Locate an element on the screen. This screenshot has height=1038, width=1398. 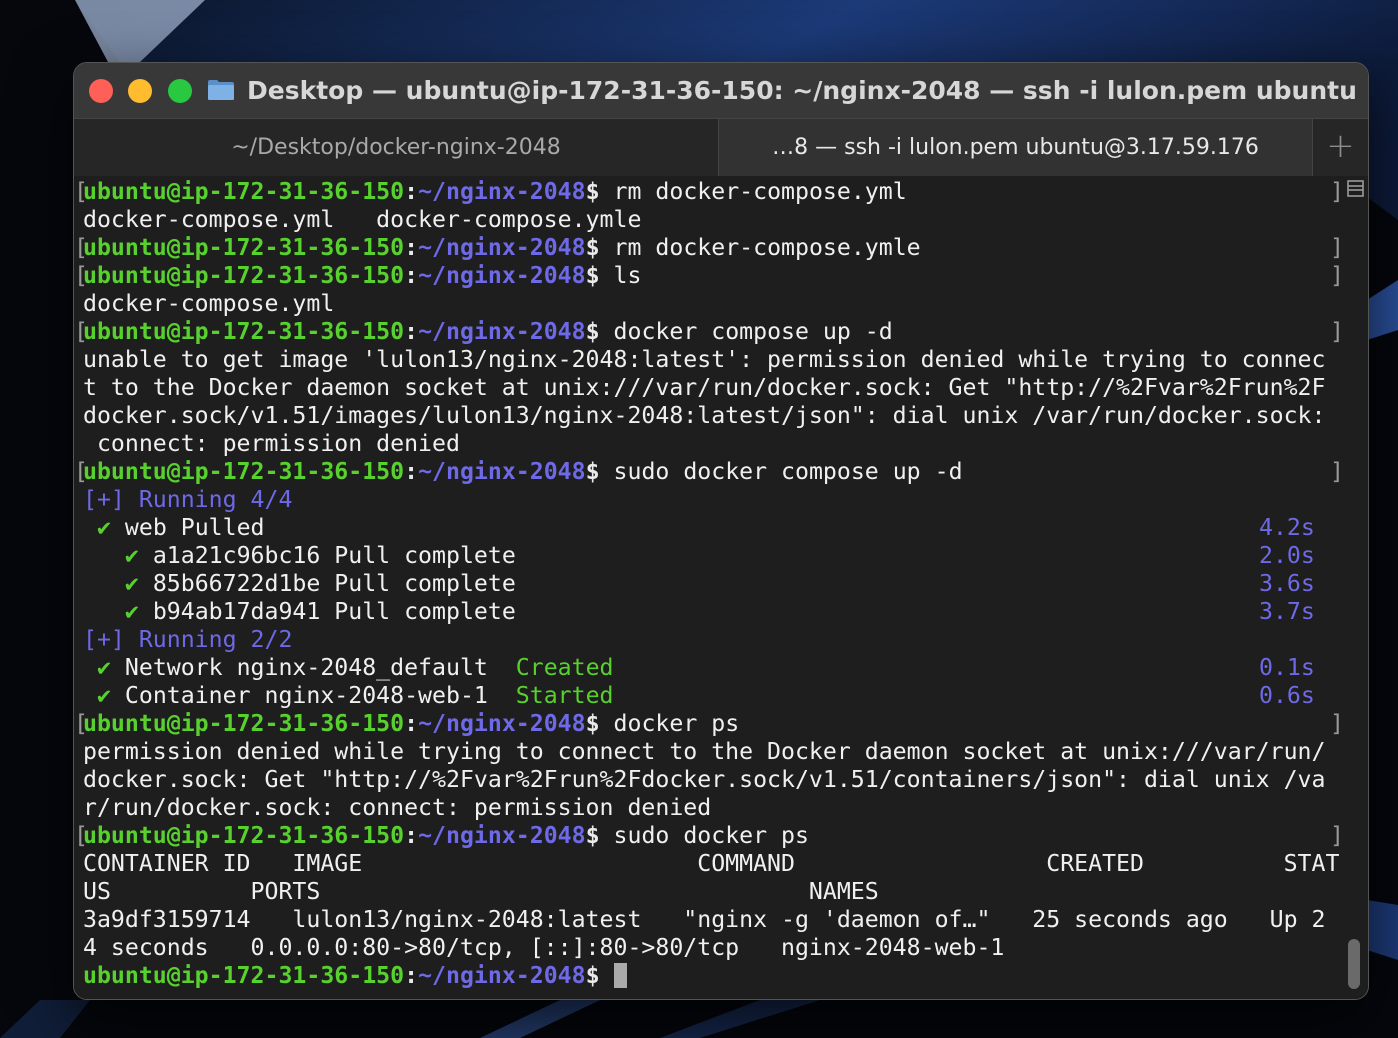
compose-network-line: ✔ Network nginx-2048_default Created is located at coordinates (348, 668).